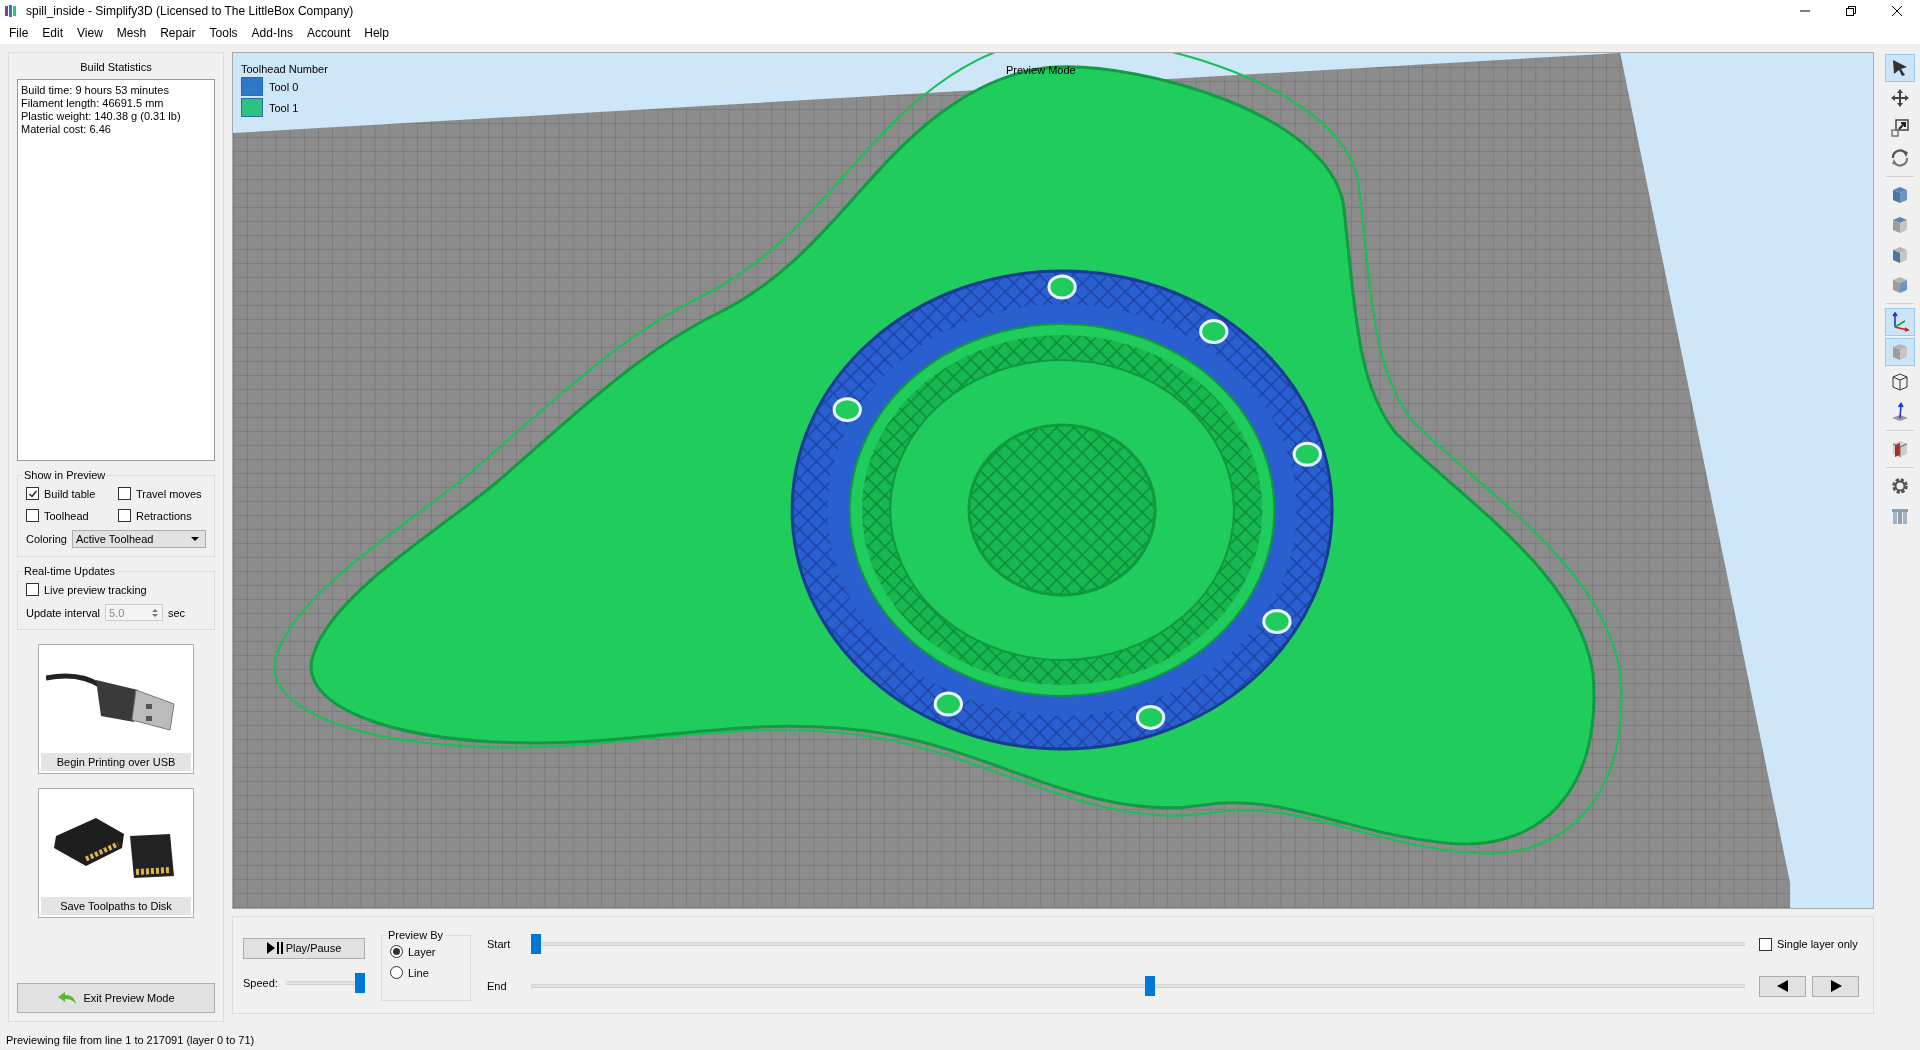  Describe the element at coordinates (1900, 382) in the screenshot. I see `wireframe-cube-icon` at that location.